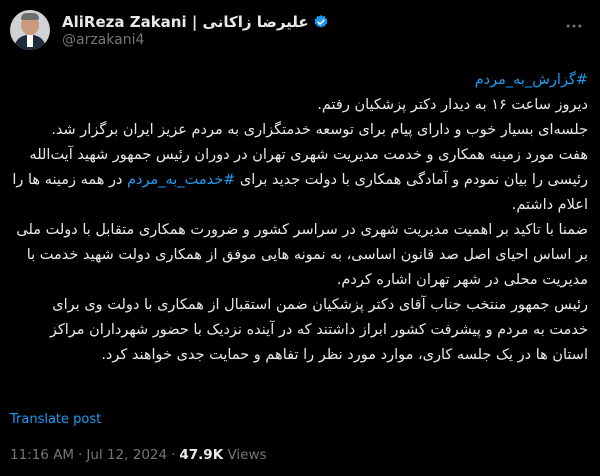 This screenshot has height=476, width=600. What do you see at coordinates (247, 455) in the screenshot?
I see `views-label: Views` at bounding box center [247, 455].